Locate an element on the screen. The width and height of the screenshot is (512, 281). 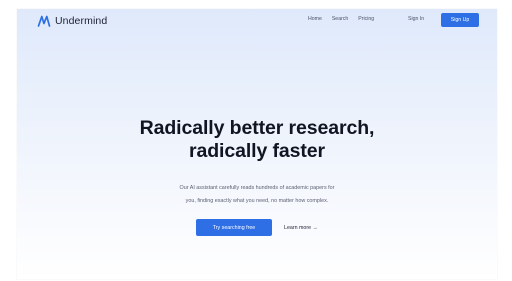
cta-row: Try searching free Learn more → is located at coordinates (257, 227).